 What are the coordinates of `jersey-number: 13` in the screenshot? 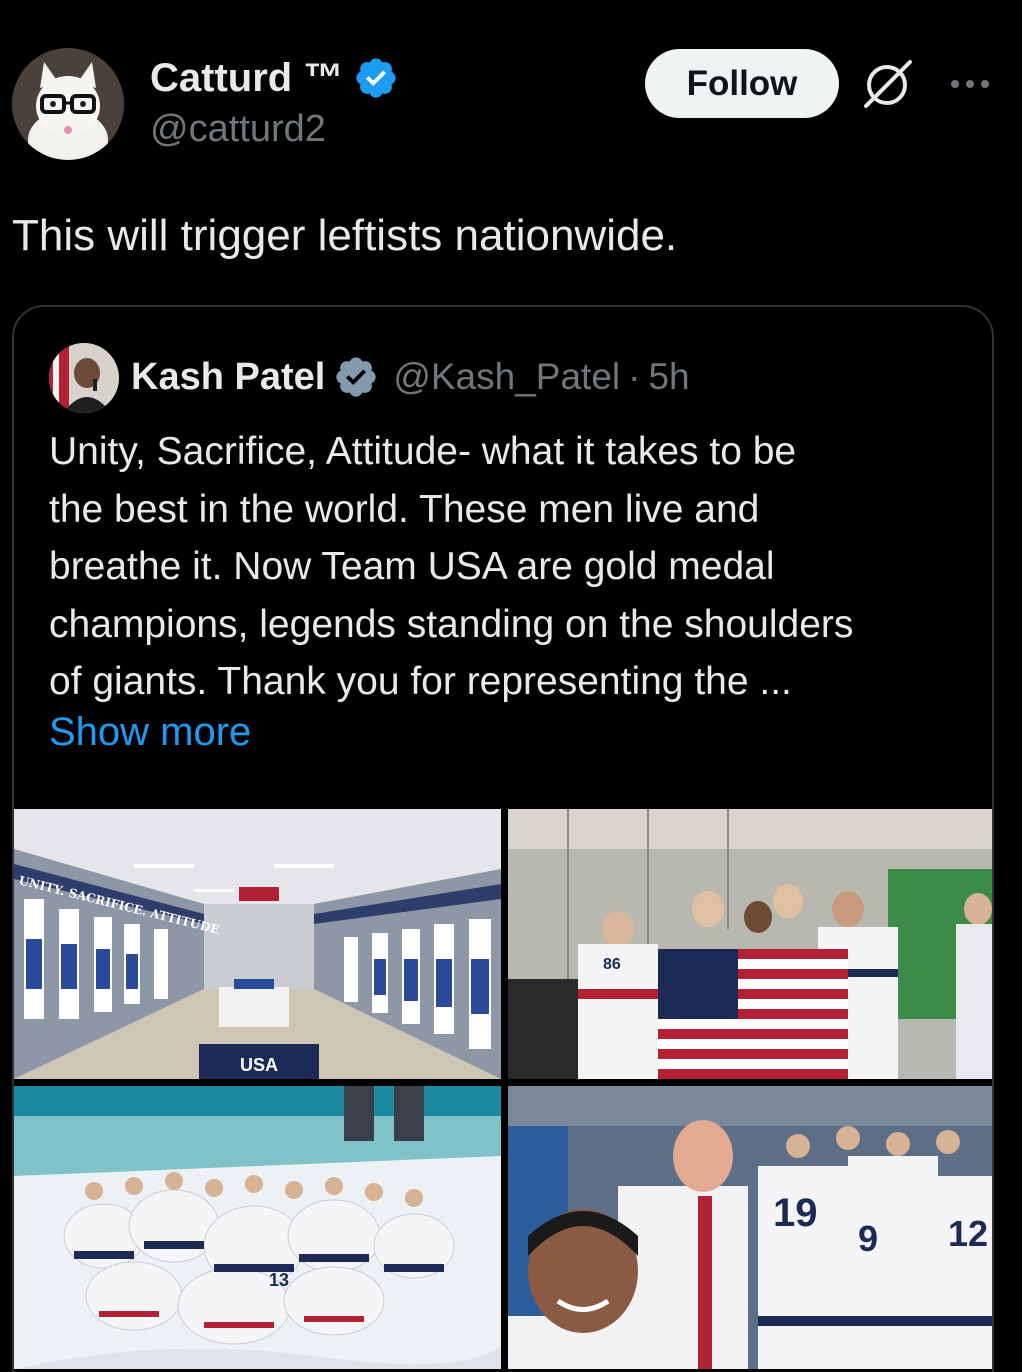 It's located at (279, 1280).